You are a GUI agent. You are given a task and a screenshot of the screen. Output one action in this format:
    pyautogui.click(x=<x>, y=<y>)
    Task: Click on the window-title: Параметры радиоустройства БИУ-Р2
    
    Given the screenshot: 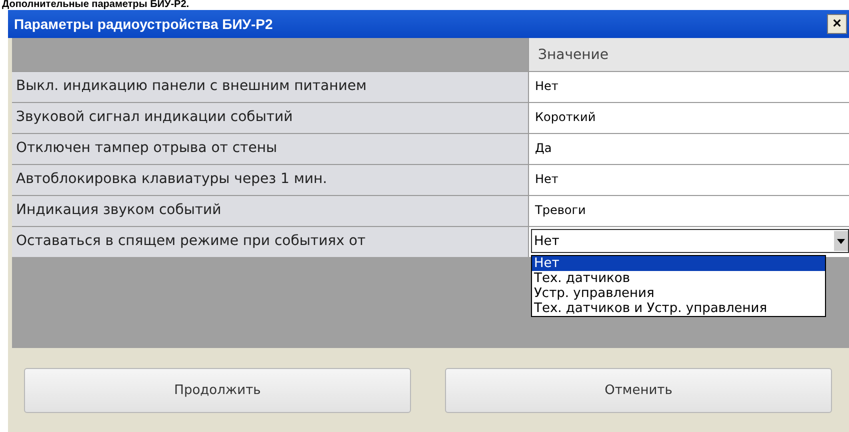 What is the action you would take?
    pyautogui.click(x=143, y=24)
    